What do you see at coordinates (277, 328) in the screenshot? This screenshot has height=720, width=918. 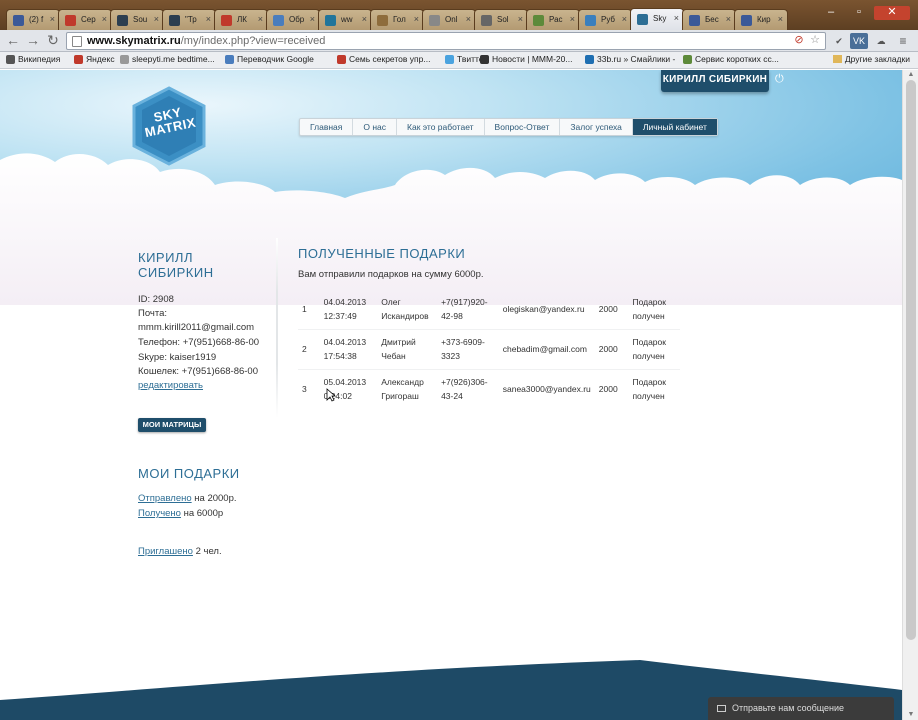 I see `sidebar-divider` at bounding box center [277, 328].